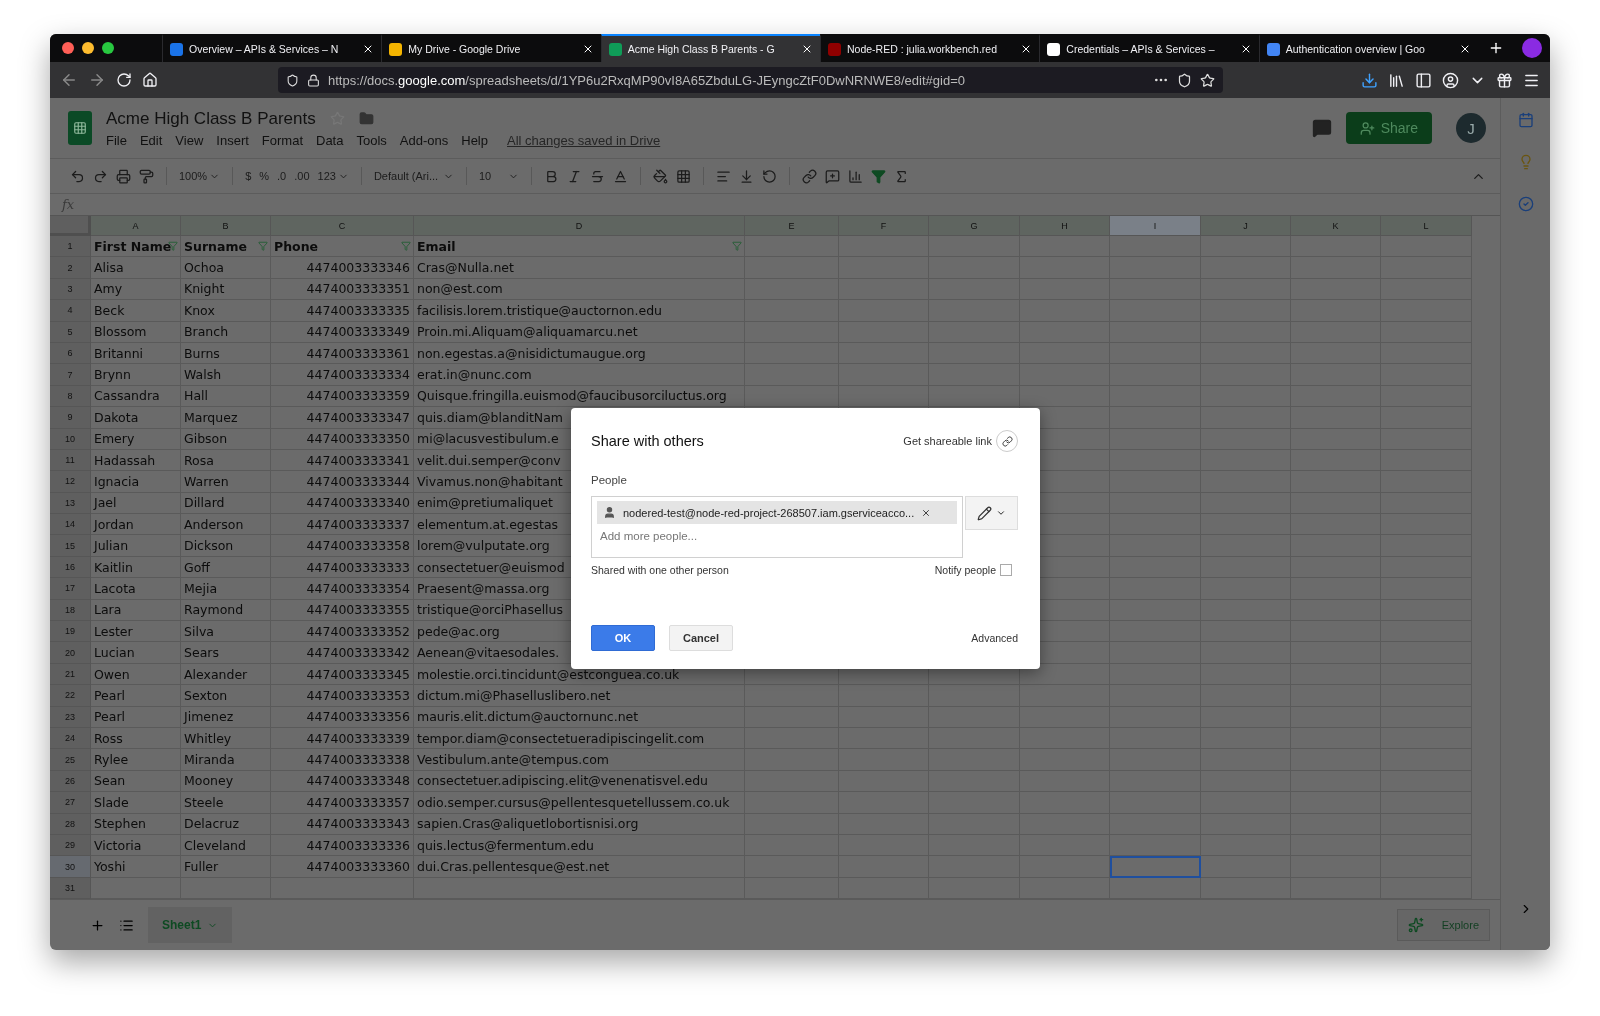  I want to click on row-header: 3, so click(70, 289).